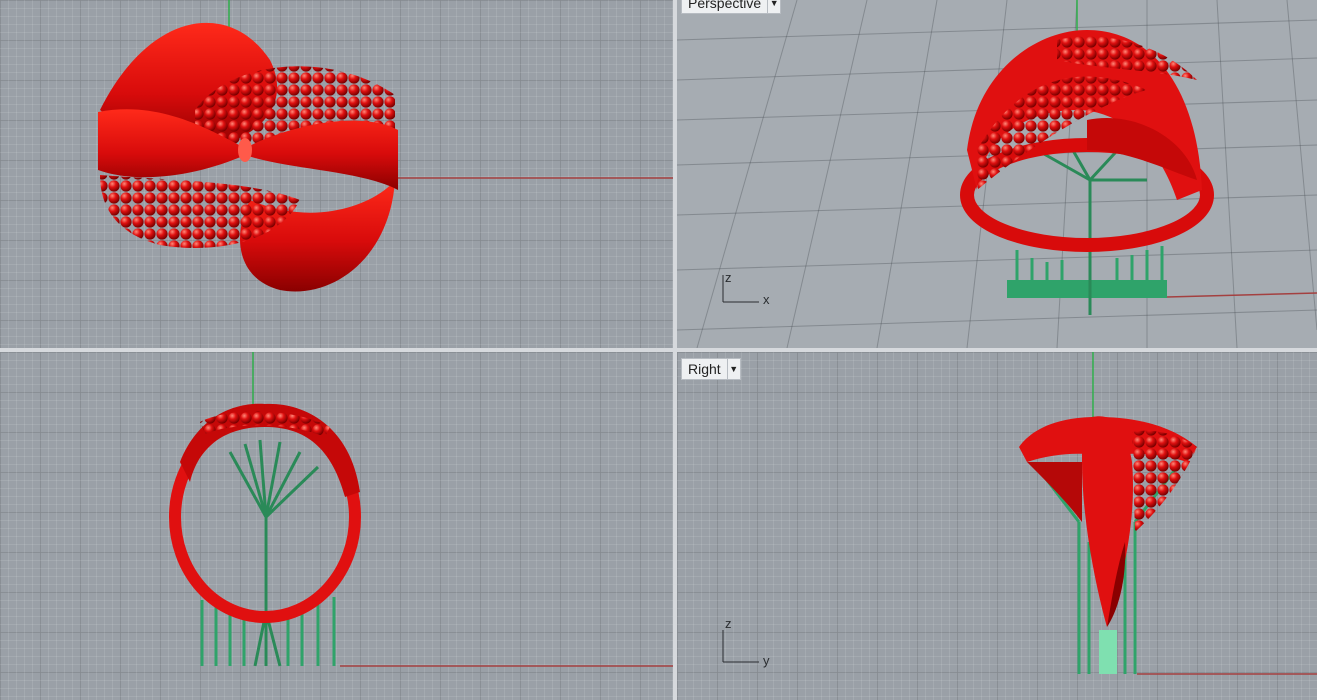 This screenshot has height=700, width=1317. What do you see at coordinates (766, 299) in the screenshot?
I see `axis-x-label: x` at bounding box center [766, 299].